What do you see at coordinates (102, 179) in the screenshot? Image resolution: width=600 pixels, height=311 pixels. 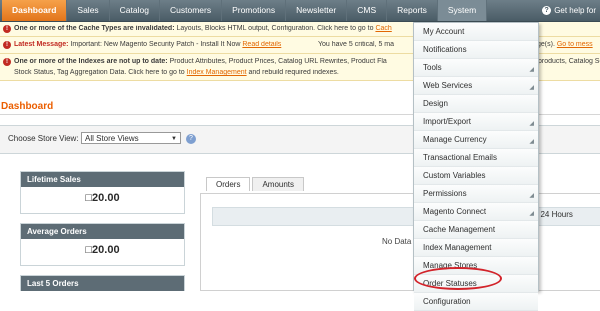 I see `lifetime-sales-header: Lifetime Sales` at bounding box center [102, 179].